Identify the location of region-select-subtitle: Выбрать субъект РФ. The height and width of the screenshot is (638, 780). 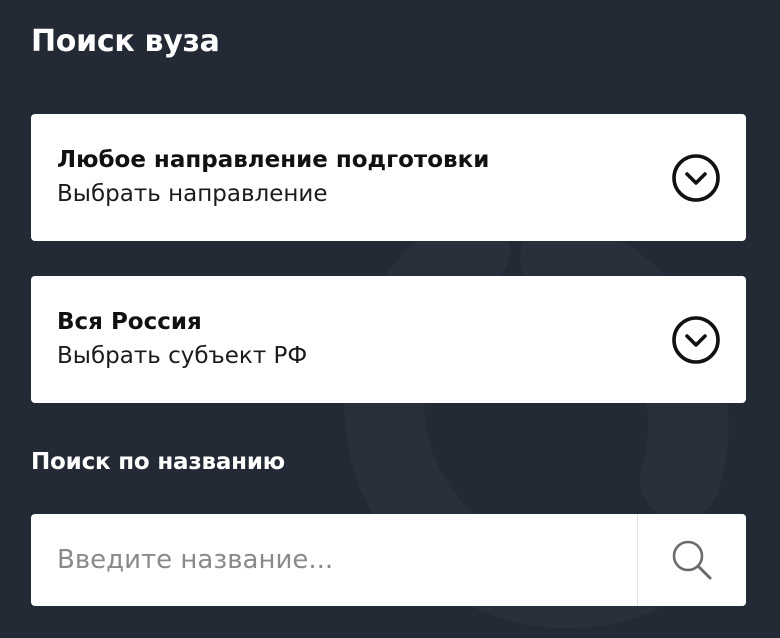
(182, 355).